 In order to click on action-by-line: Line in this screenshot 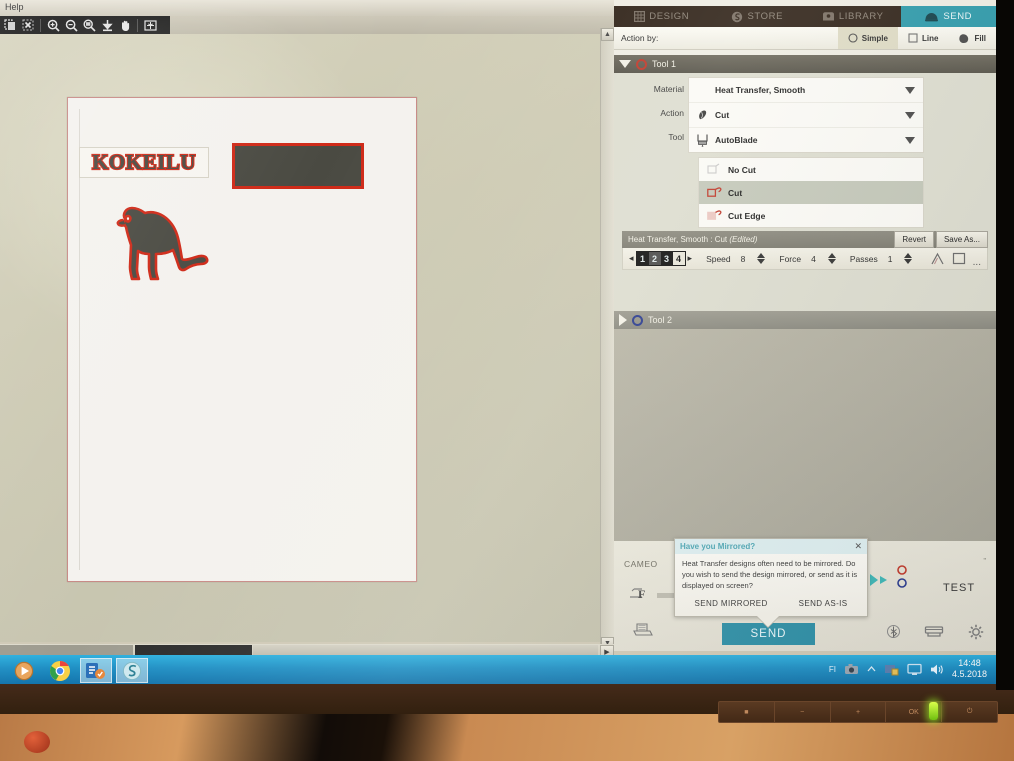, I will do `click(923, 38)`.